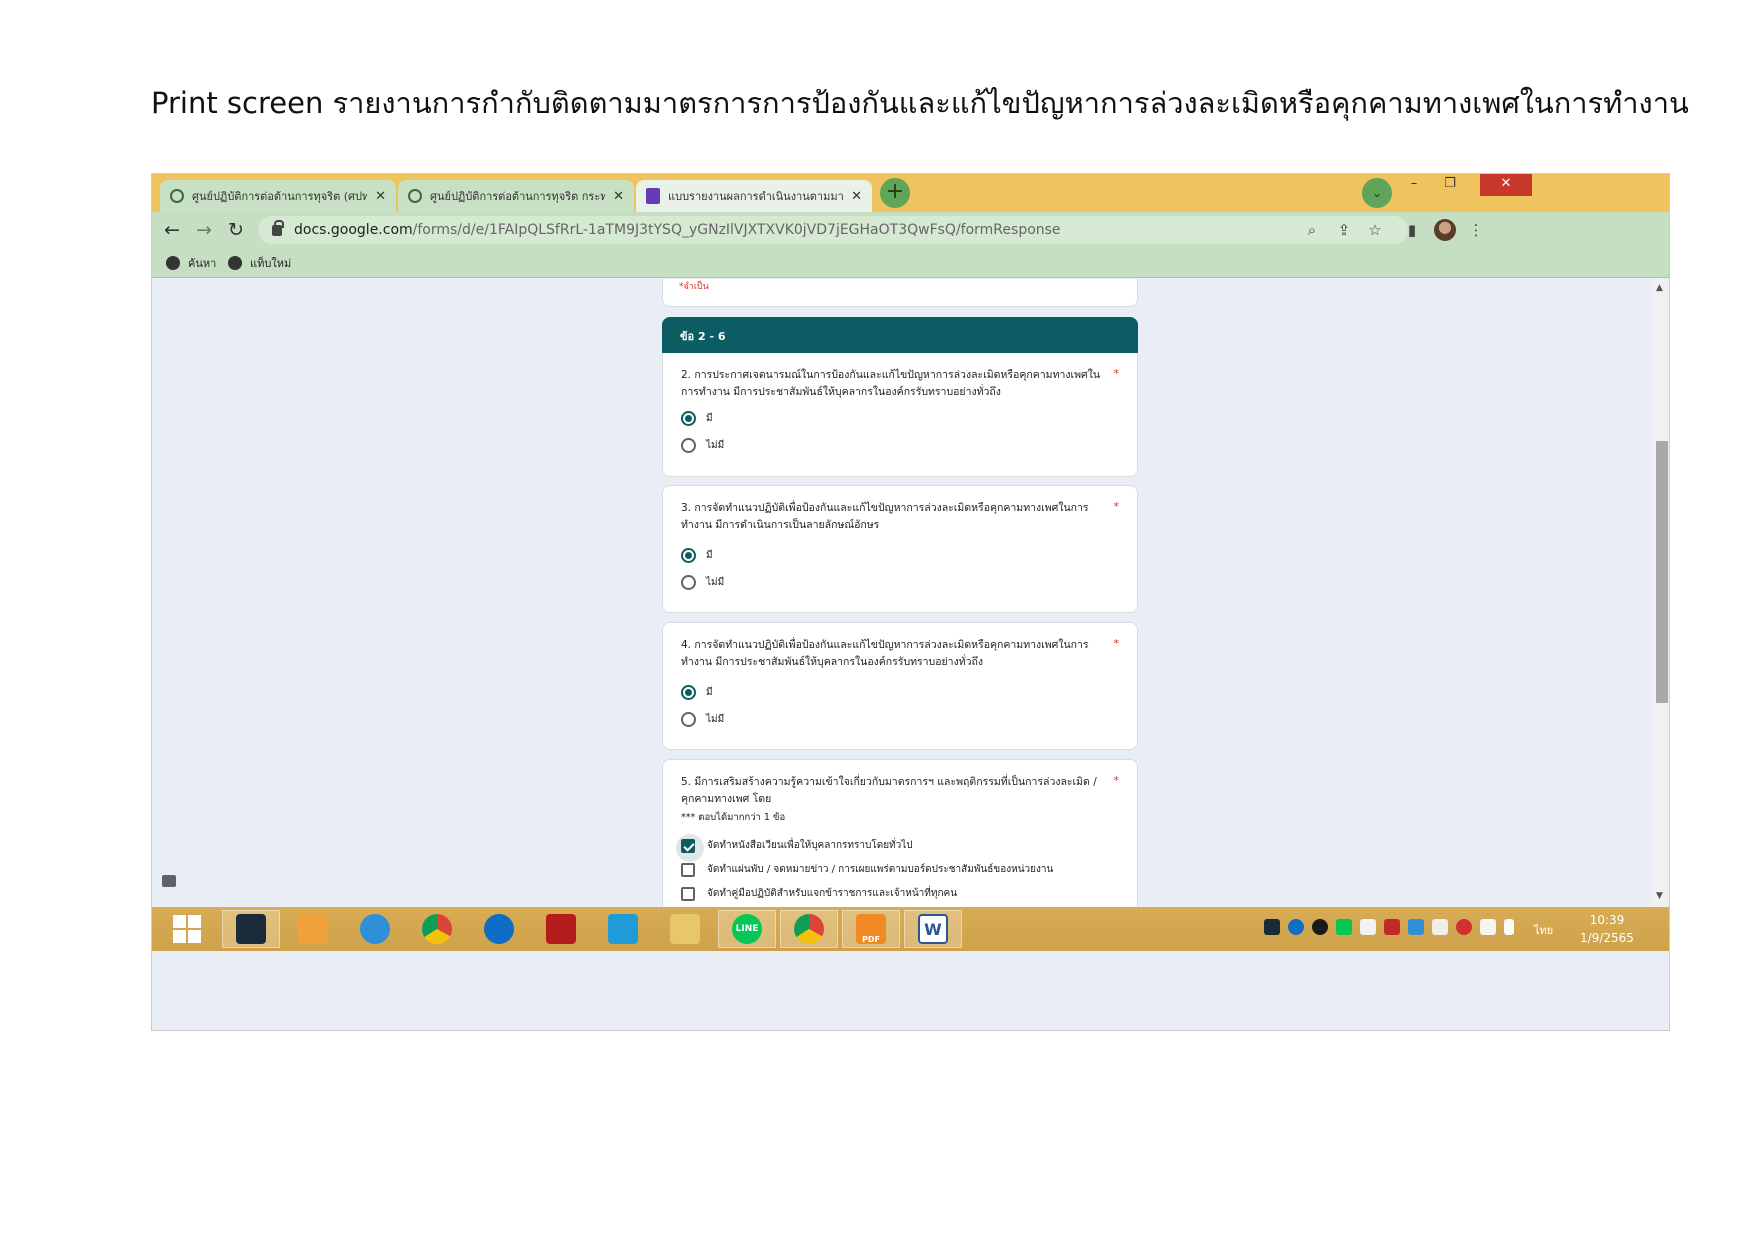 The width and height of the screenshot is (1754, 1240). I want to click on network-adapter-icon, so click(1416, 927).